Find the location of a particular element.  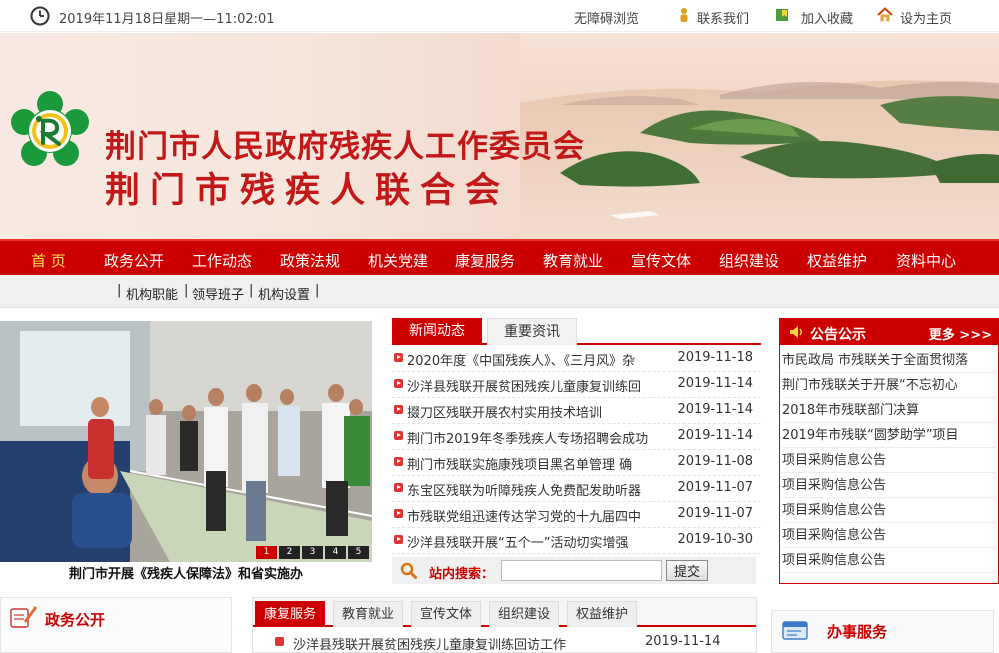

slide-page-button: 2 is located at coordinates (289, 552).